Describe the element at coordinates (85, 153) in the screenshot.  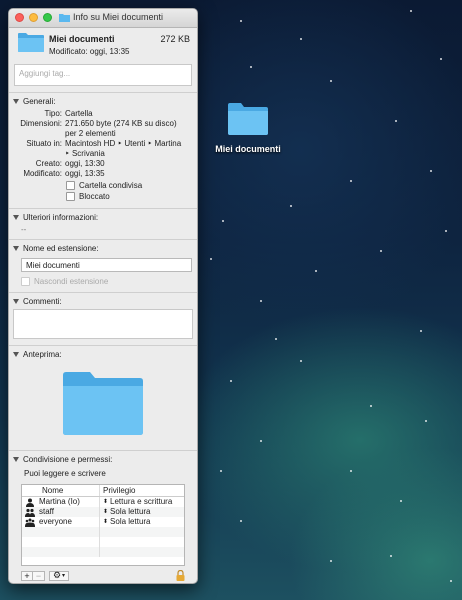
I see `general-info-value: ‣ Scrivania` at that location.